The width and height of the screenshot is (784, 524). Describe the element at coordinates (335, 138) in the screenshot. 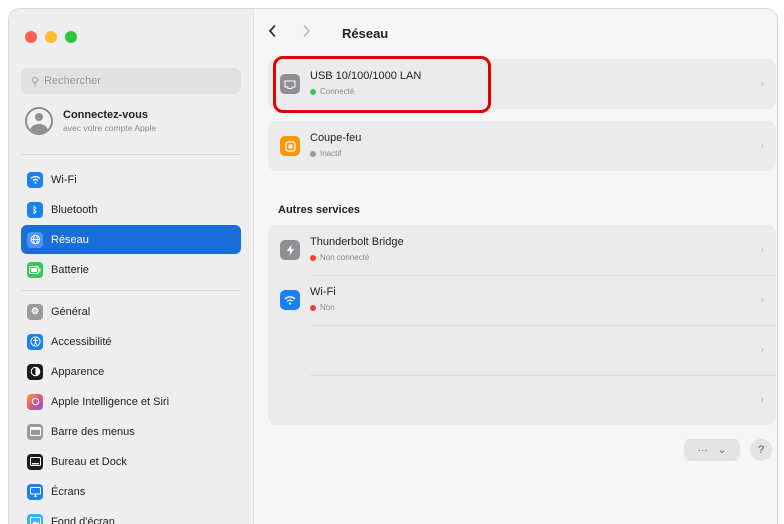

I see `service-name: Coupe-feu` at that location.